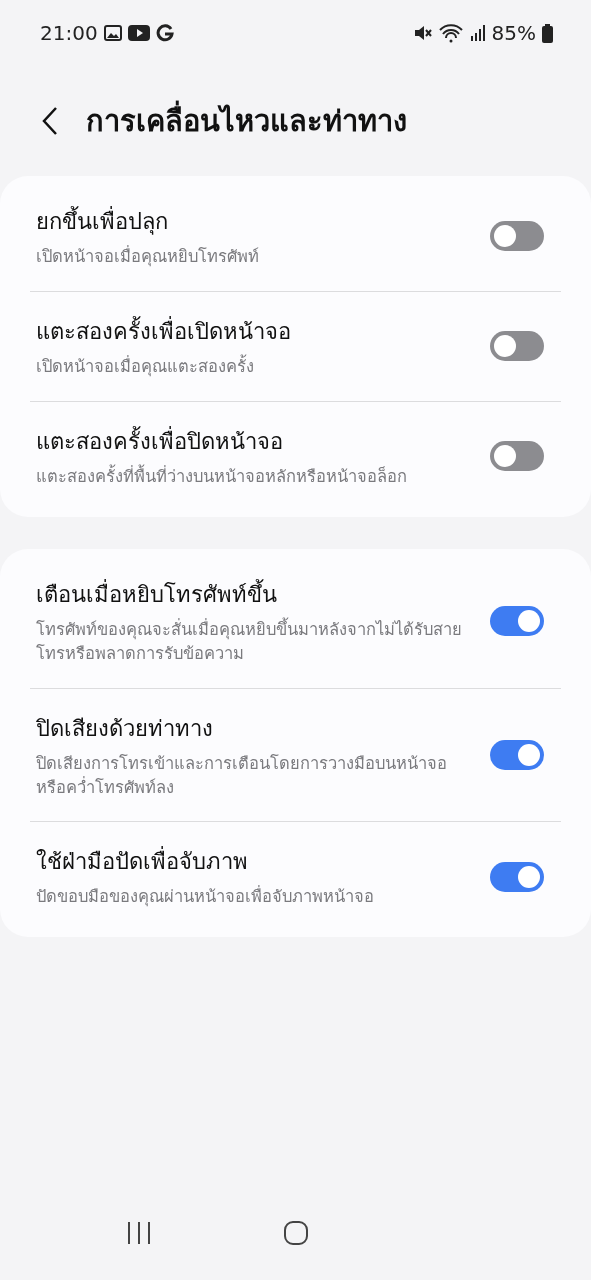  What do you see at coordinates (422, 33) in the screenshot?
I see `mute-icon` at bounding box center [422, 33].